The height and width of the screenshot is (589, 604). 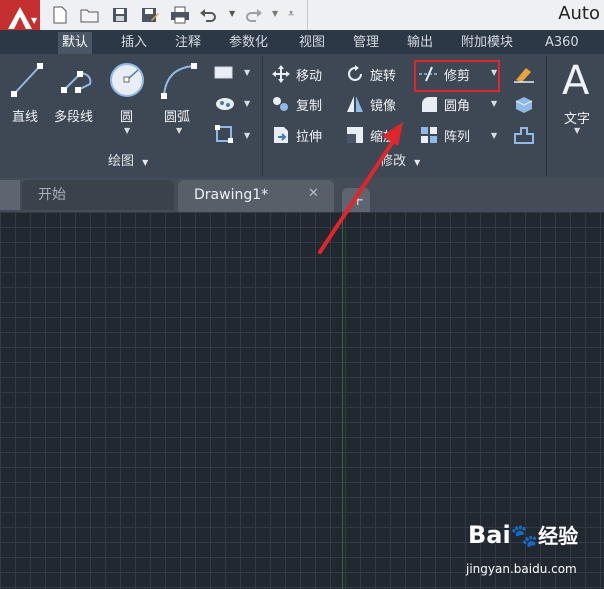 I want to click on baidu-watermark: Bai🐾经验, so click(x=523, y=534).